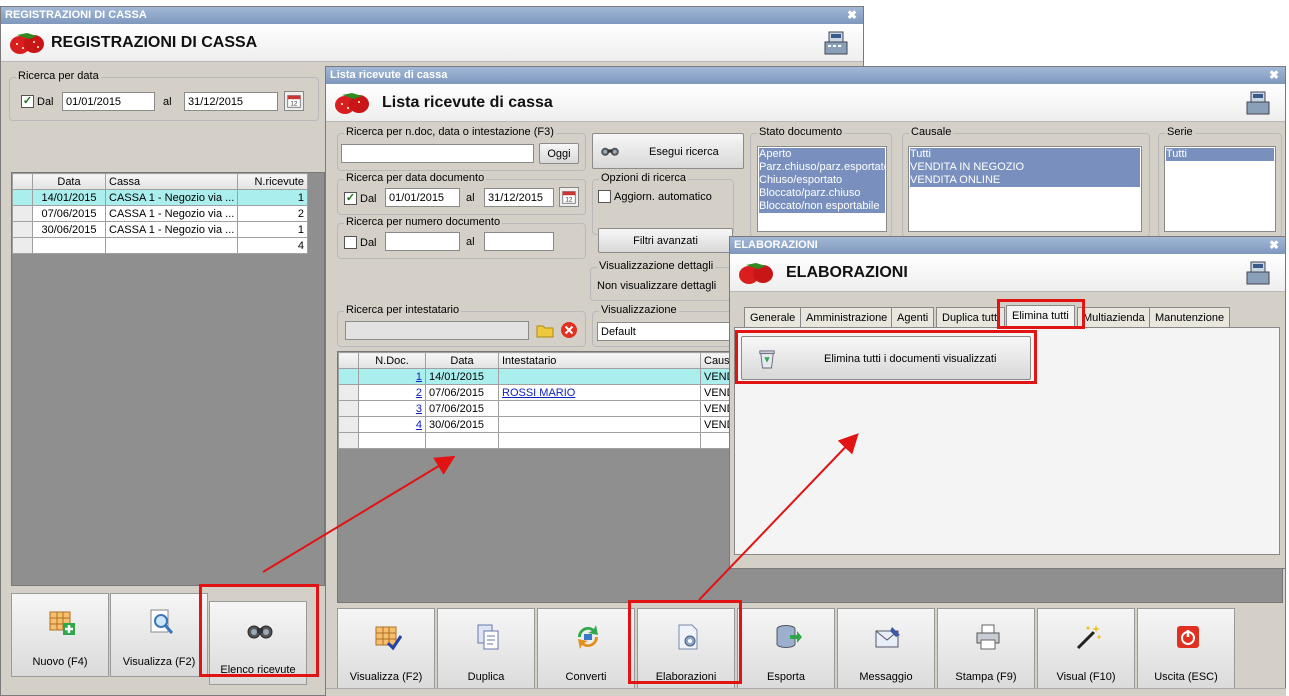  Describe the element at coordinates (486, 650) in the screenshot. I see `duplica-button: Duplica` at that location.